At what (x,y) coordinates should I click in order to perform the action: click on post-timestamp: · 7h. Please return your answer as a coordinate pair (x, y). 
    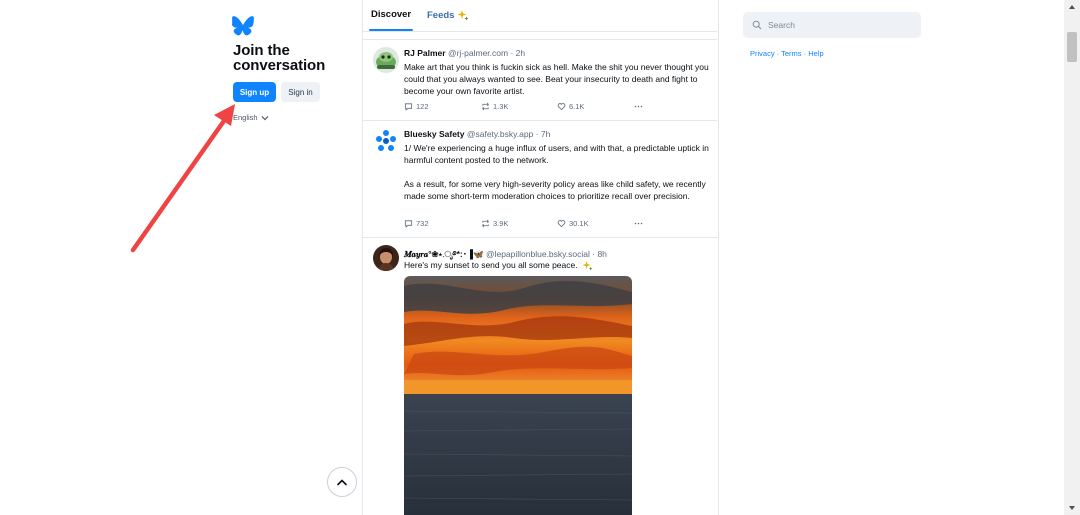
    Looking at the image, I should click on (543, 134).